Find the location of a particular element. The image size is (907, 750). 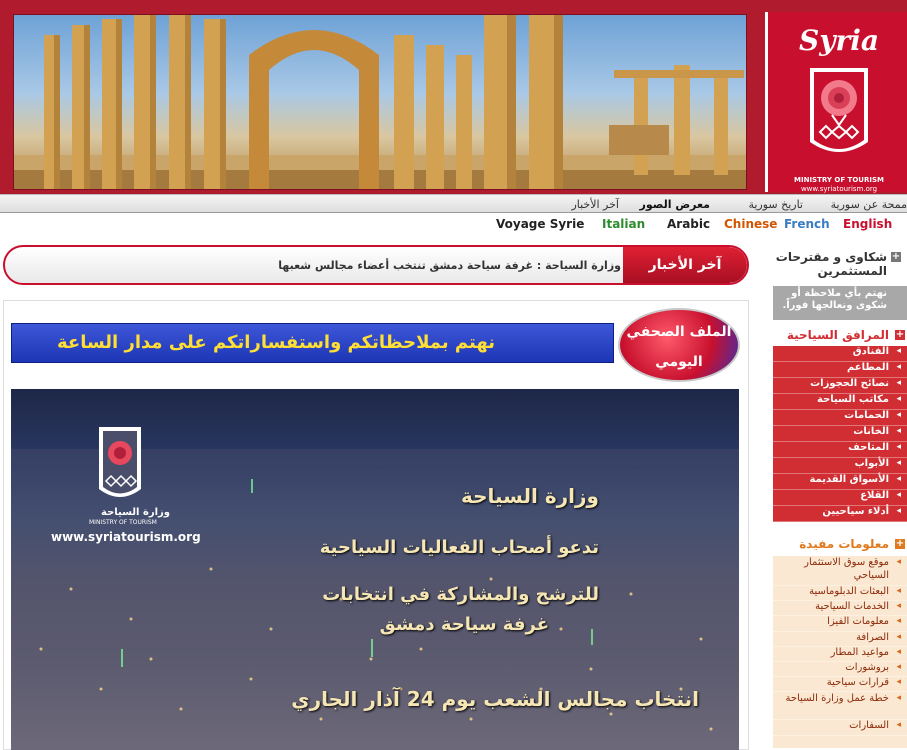

poster-url: www.syriatourism.org is located at coordinates (126, 537).